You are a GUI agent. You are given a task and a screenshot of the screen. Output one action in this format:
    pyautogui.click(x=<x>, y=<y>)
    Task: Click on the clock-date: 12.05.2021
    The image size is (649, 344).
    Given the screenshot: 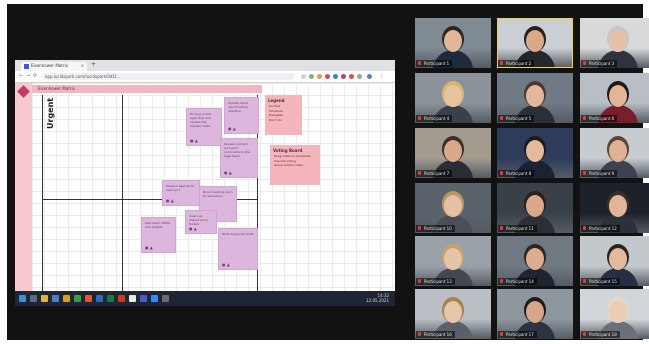 What is the action you would take?
    pyautogui.click(x=377, y=300)
    